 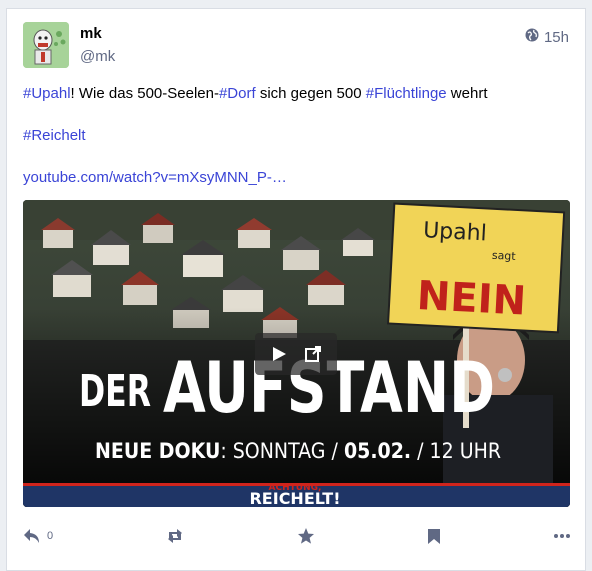 What do you see at coordinates (115, 391) in the screenshot?
I see `thumbnail-title-der: DER` at bounding box center [115, 391].